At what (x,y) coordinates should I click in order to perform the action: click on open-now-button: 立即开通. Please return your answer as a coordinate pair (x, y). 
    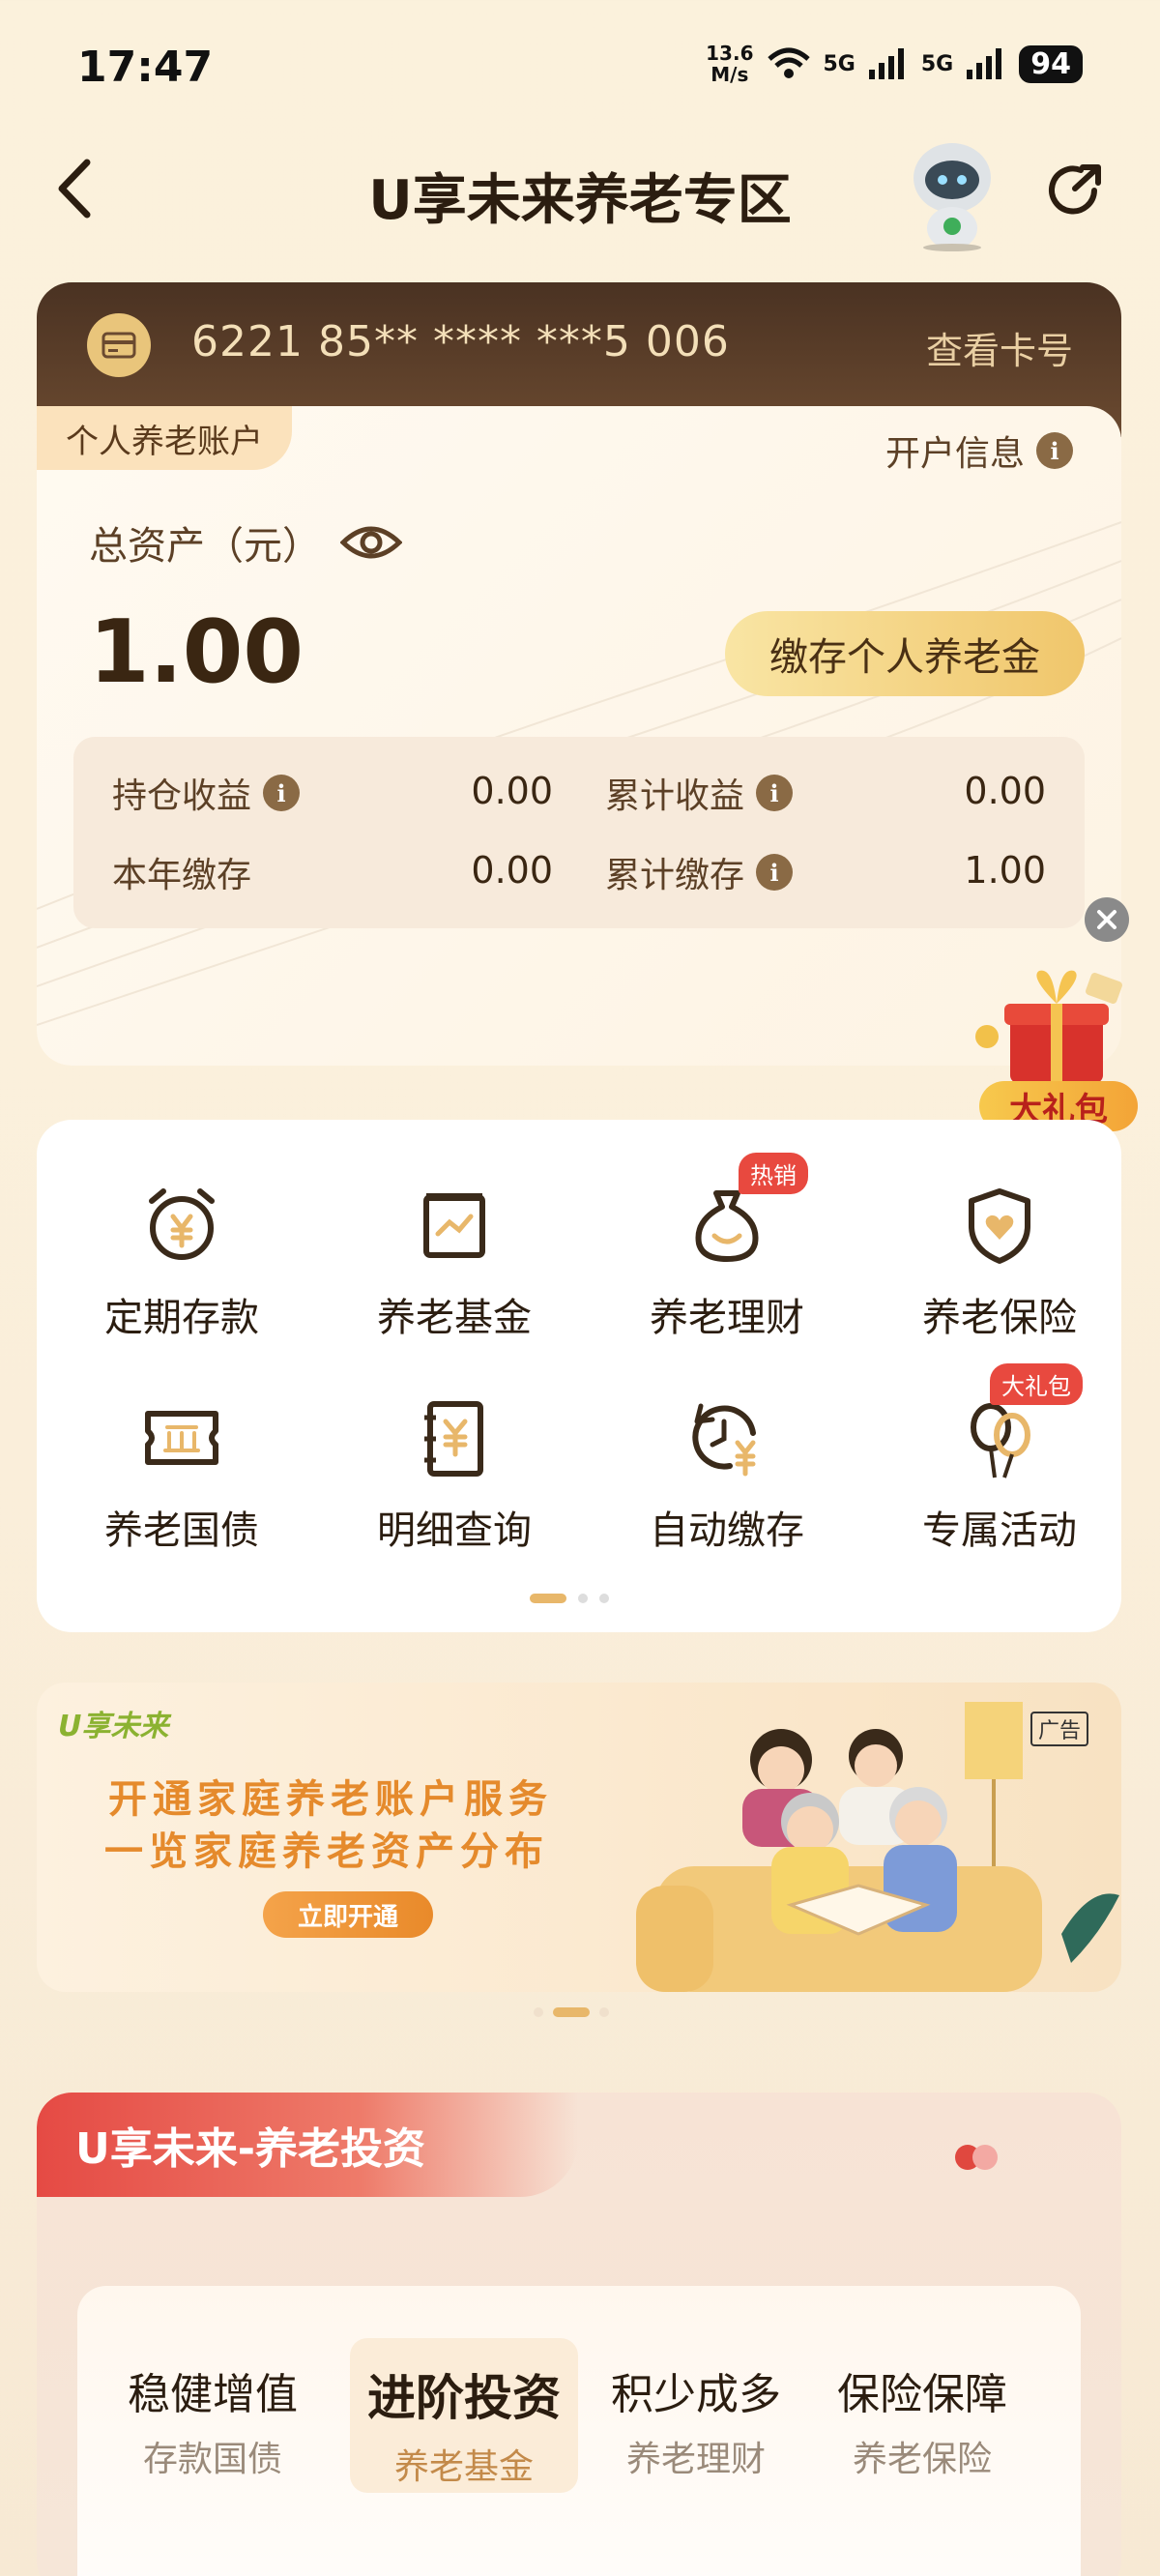
    Looking at the image, I should click on (348, 1914).